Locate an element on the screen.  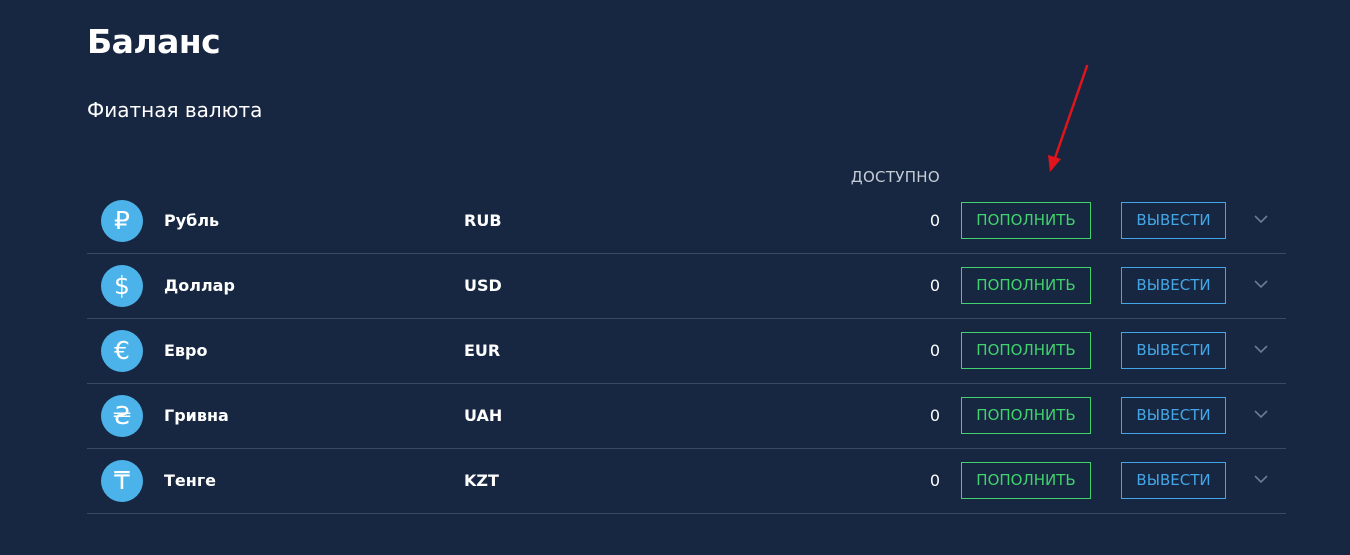
currency-name: Гривна is located at coordinates (196, 415).